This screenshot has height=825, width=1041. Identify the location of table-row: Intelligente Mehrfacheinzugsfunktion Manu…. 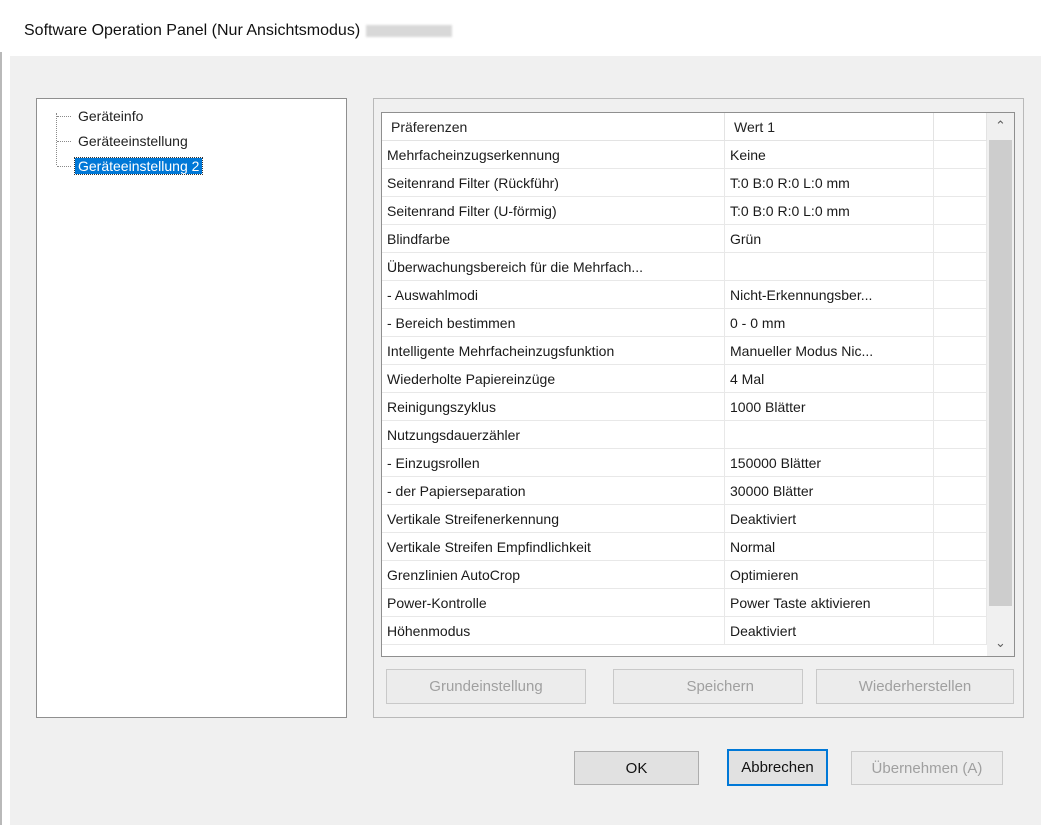
(684, 351).